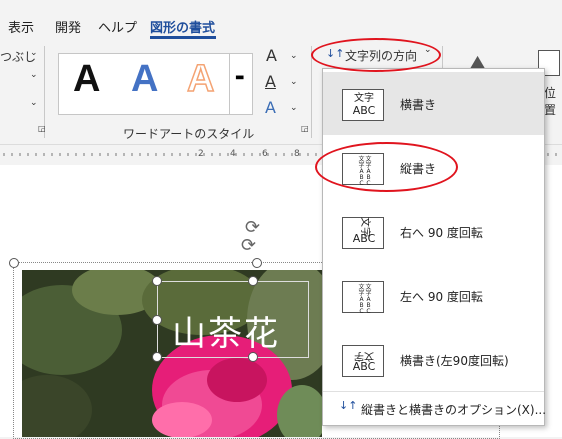 The height and width of the screenshot is (439, 562). I want to click on menu-item-rotate-right: 文字 ABC 右へ 90 度回転, so click(433, 231).